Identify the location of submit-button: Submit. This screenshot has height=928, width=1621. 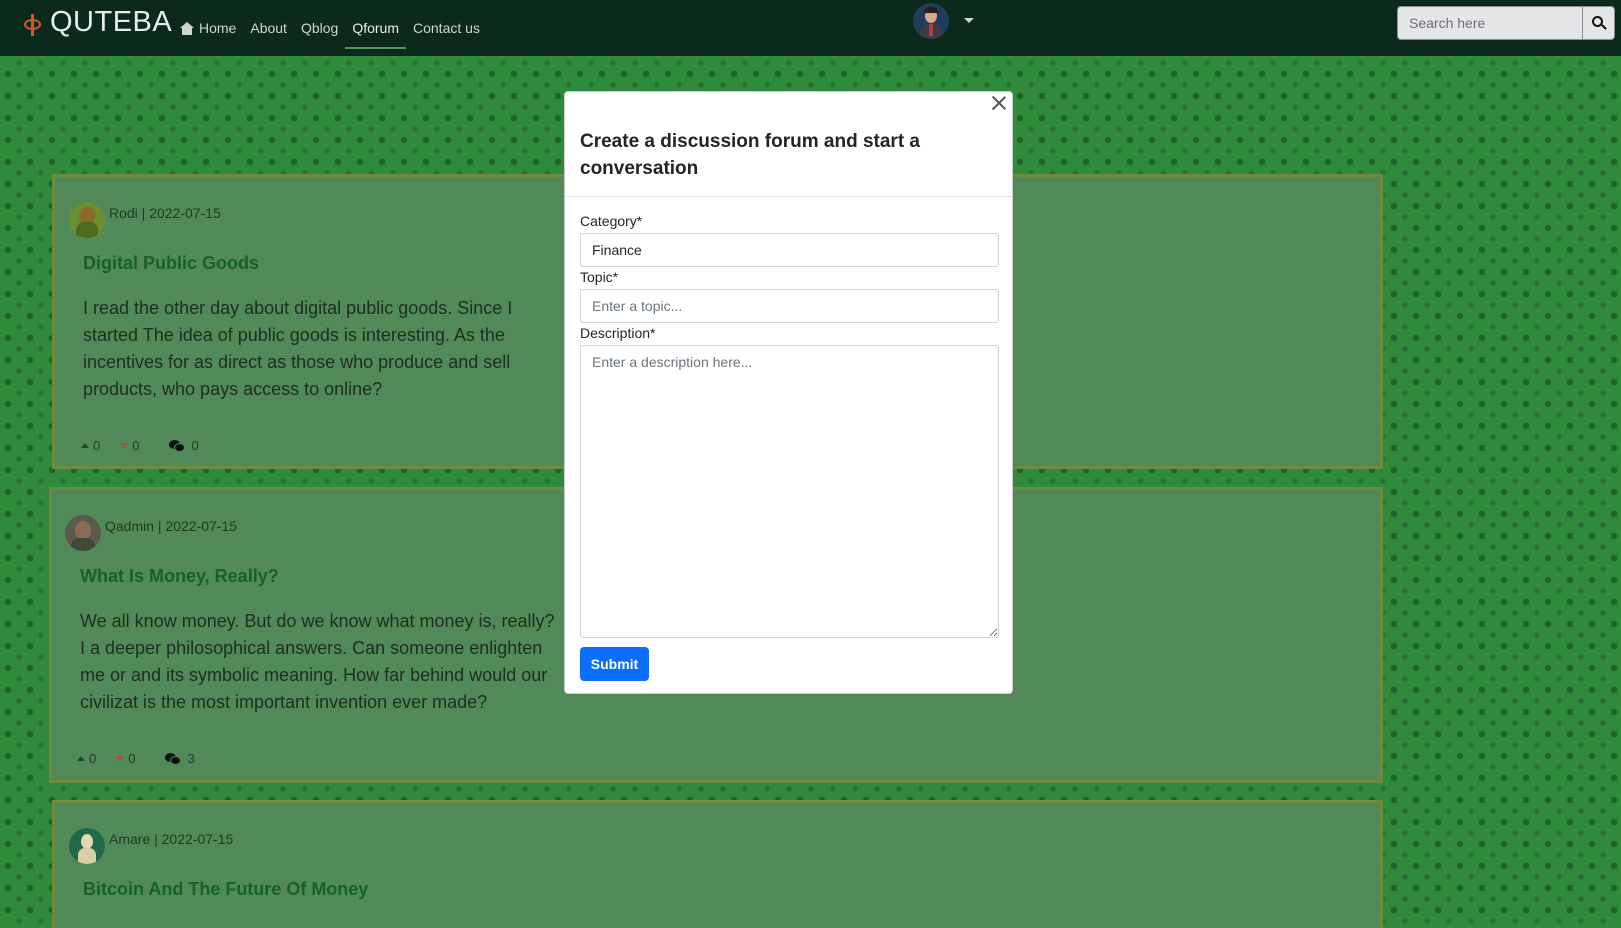
(614, 664).